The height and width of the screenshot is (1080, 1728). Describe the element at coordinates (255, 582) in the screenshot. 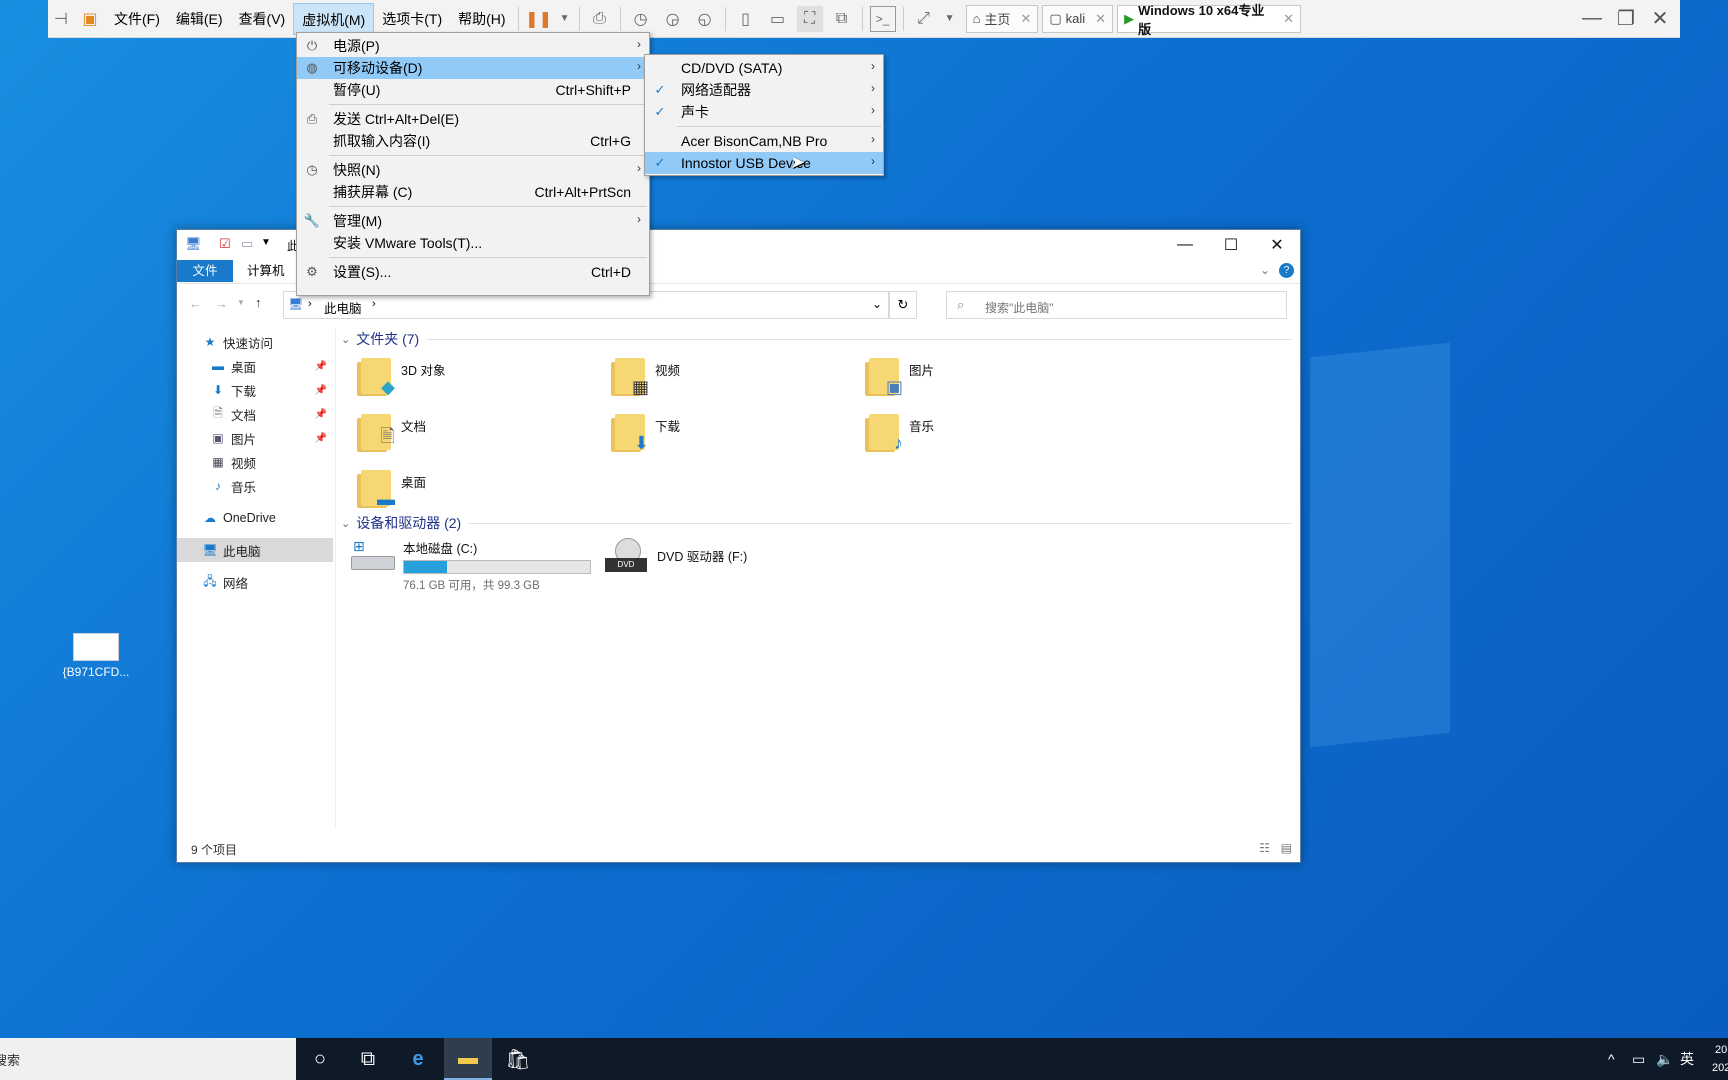

I see `nav-network: 🖧 网络` at that location.